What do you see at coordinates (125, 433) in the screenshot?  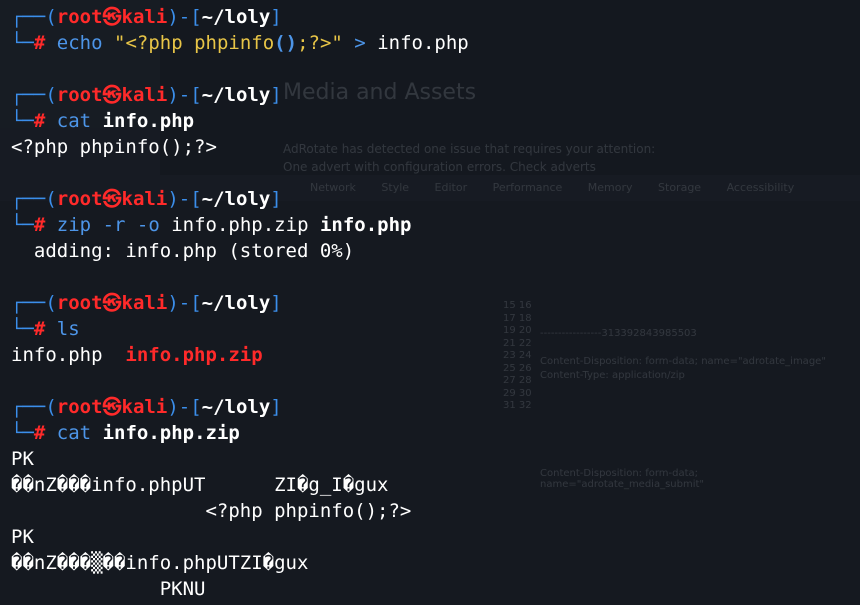 I see `command-line: └─# cat info.php.zip` at bounding box center [125, 433].